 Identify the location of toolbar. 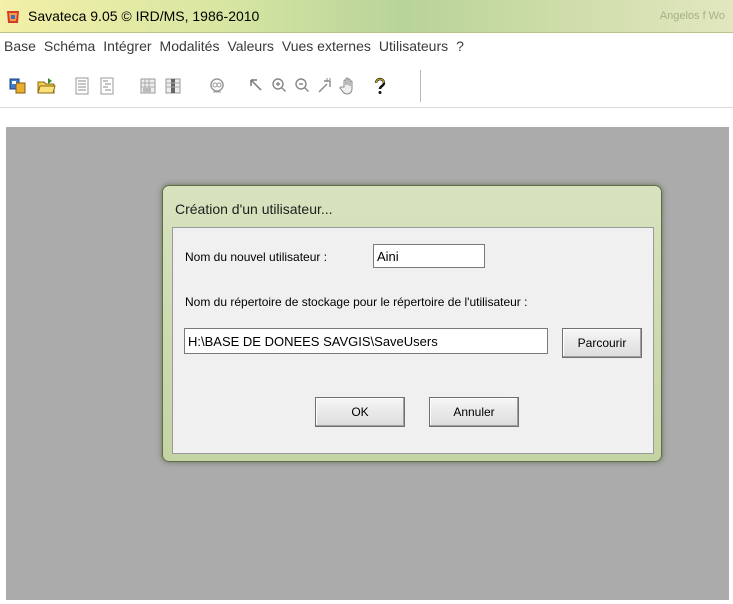
(210, 86).